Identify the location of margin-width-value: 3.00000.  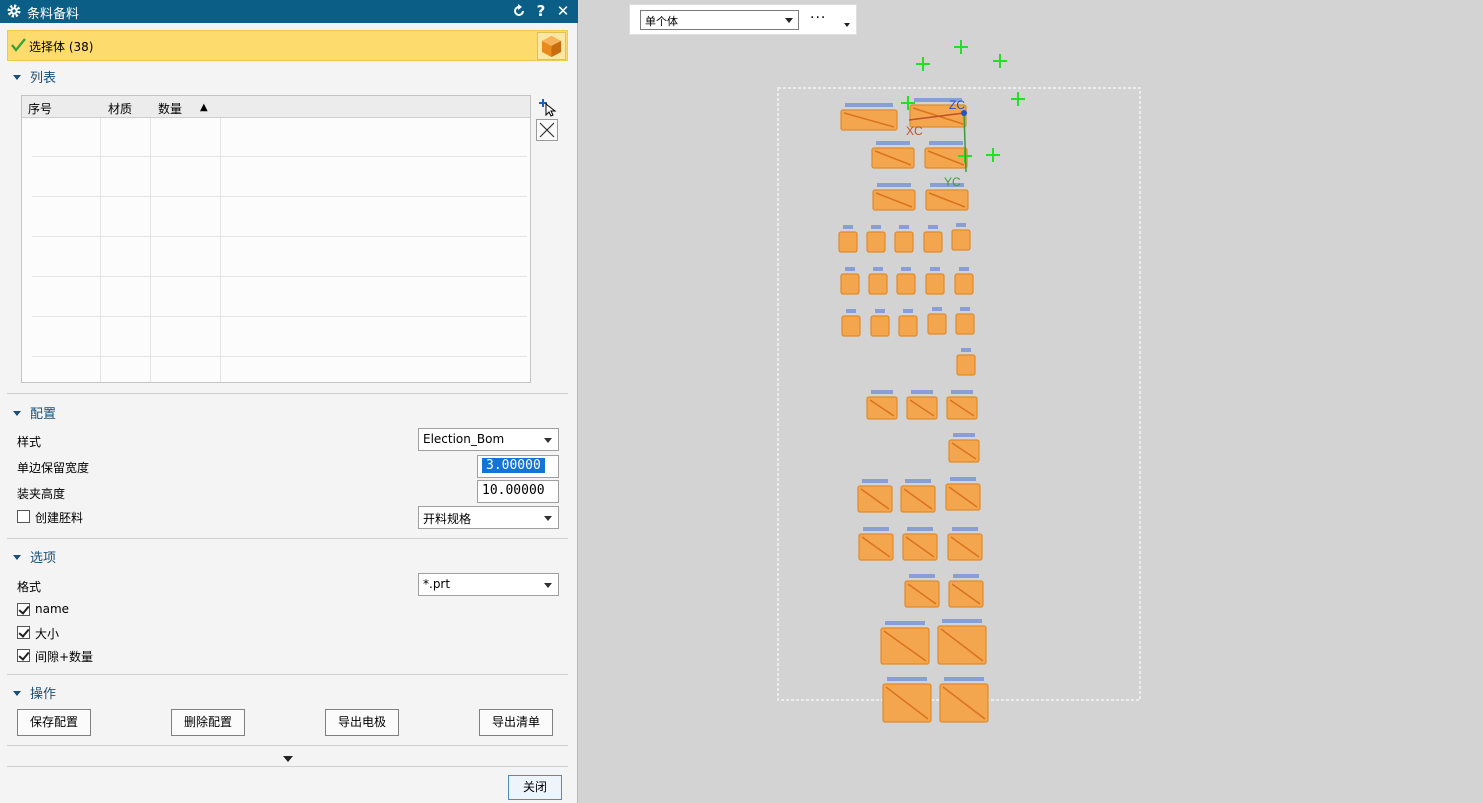
(513, 465).